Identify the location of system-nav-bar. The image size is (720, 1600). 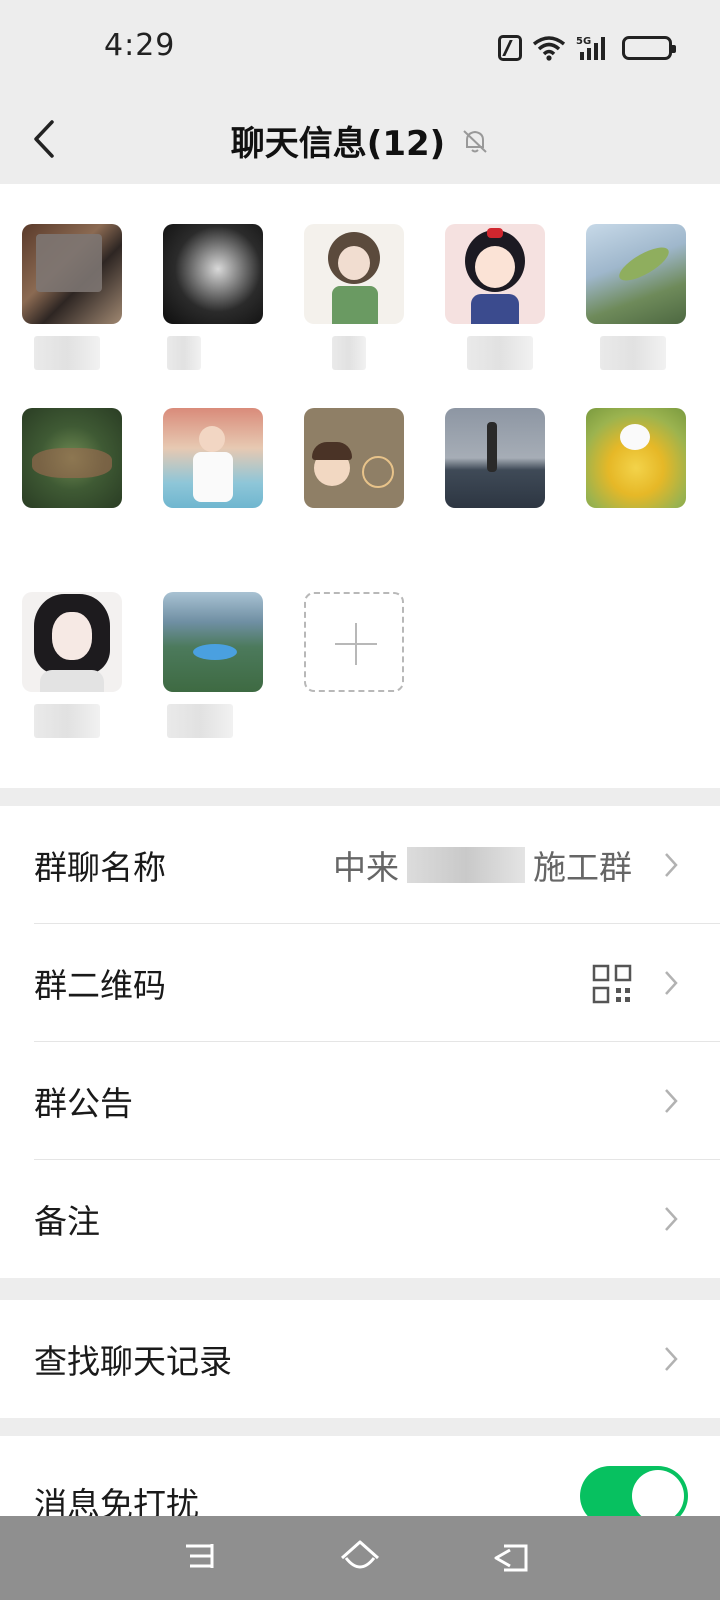
(360, 1558).